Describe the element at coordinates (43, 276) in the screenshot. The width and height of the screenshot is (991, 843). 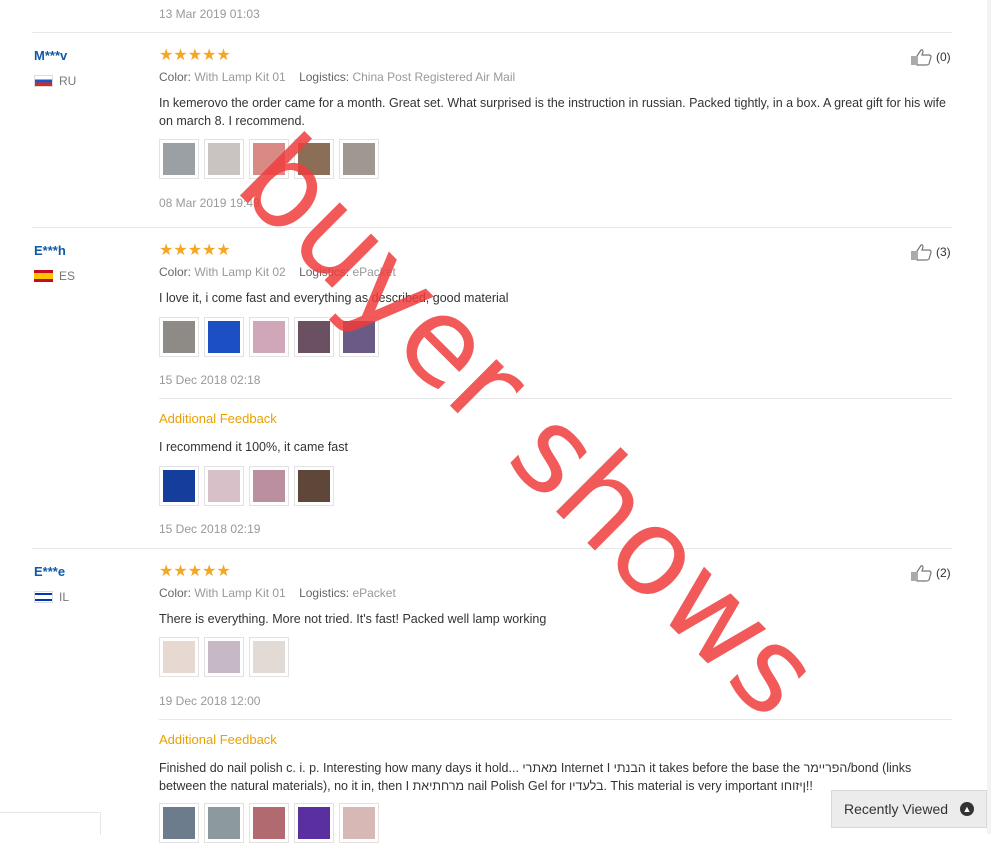
I see `spain-flag-icon` at that location.